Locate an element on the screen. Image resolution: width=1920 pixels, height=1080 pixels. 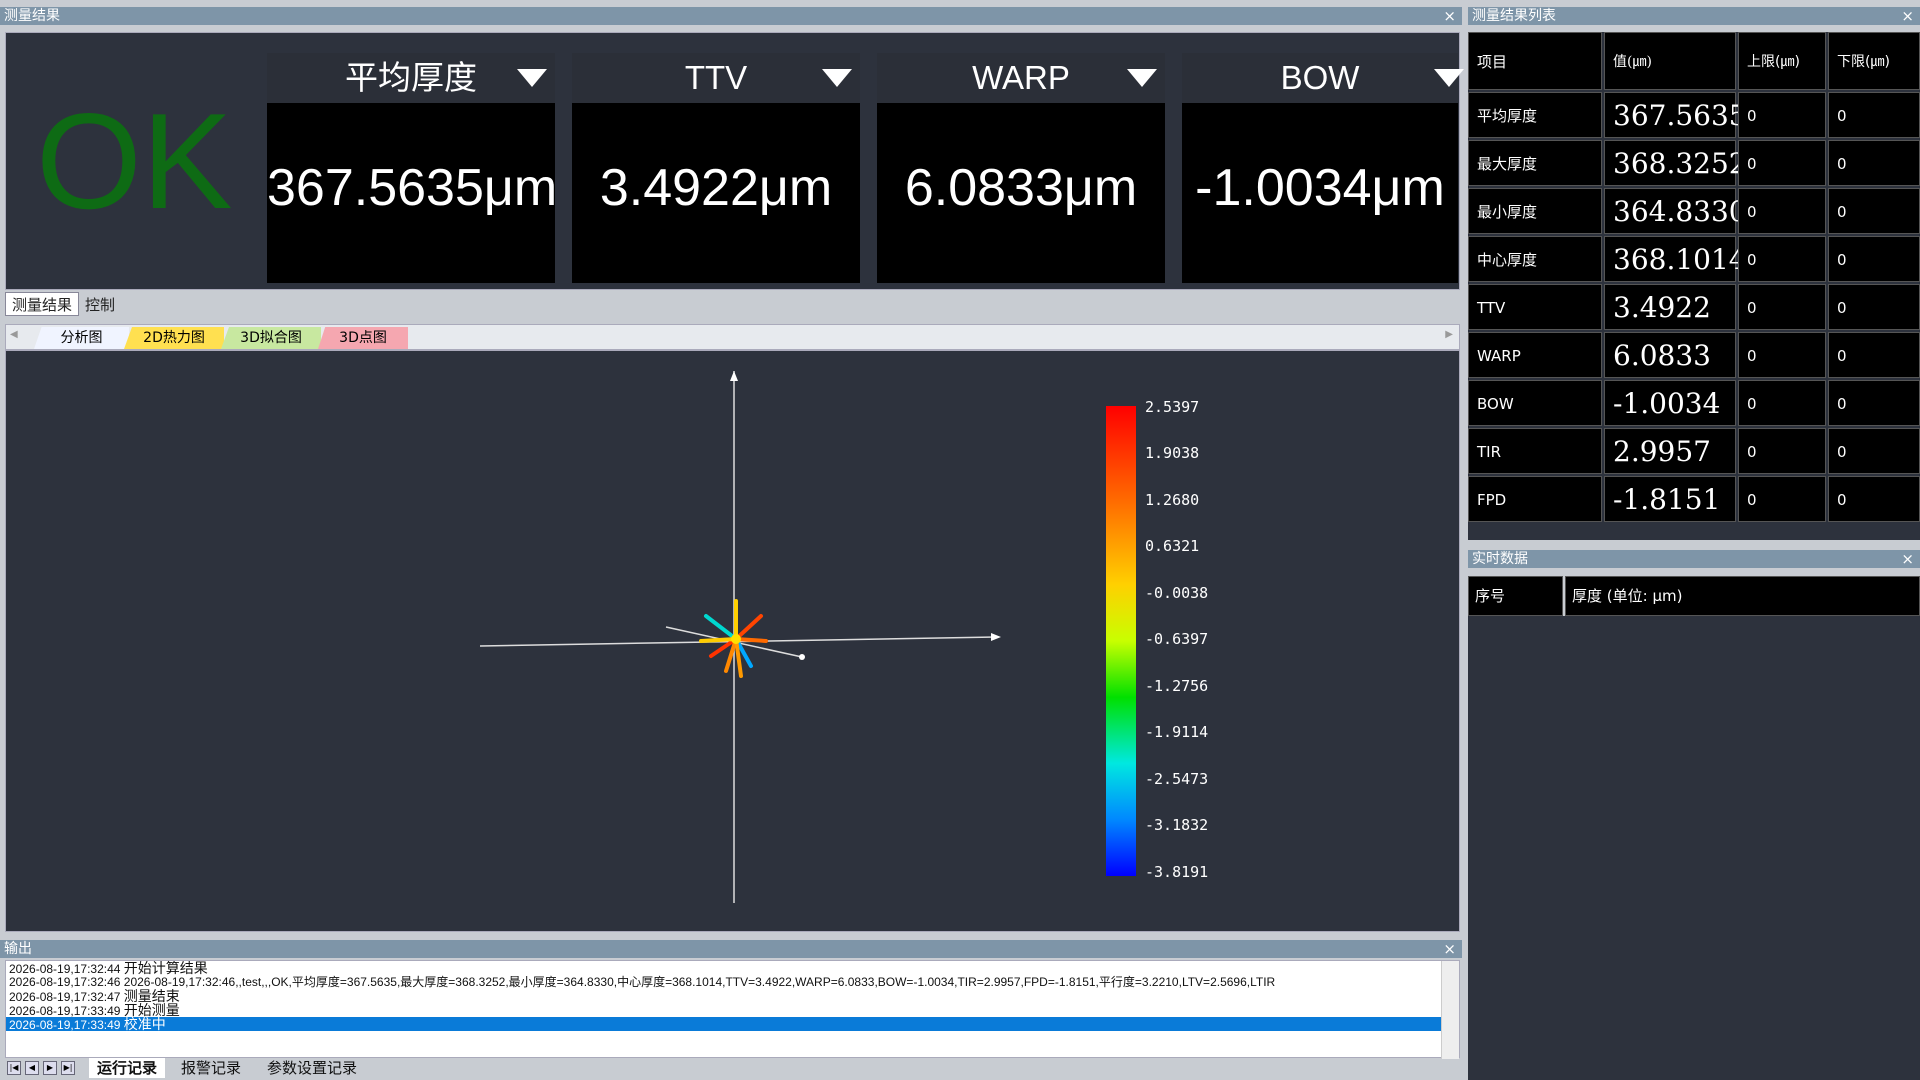
tab-alarm-log: 报警记录 is located at coordinates (211, 1068).